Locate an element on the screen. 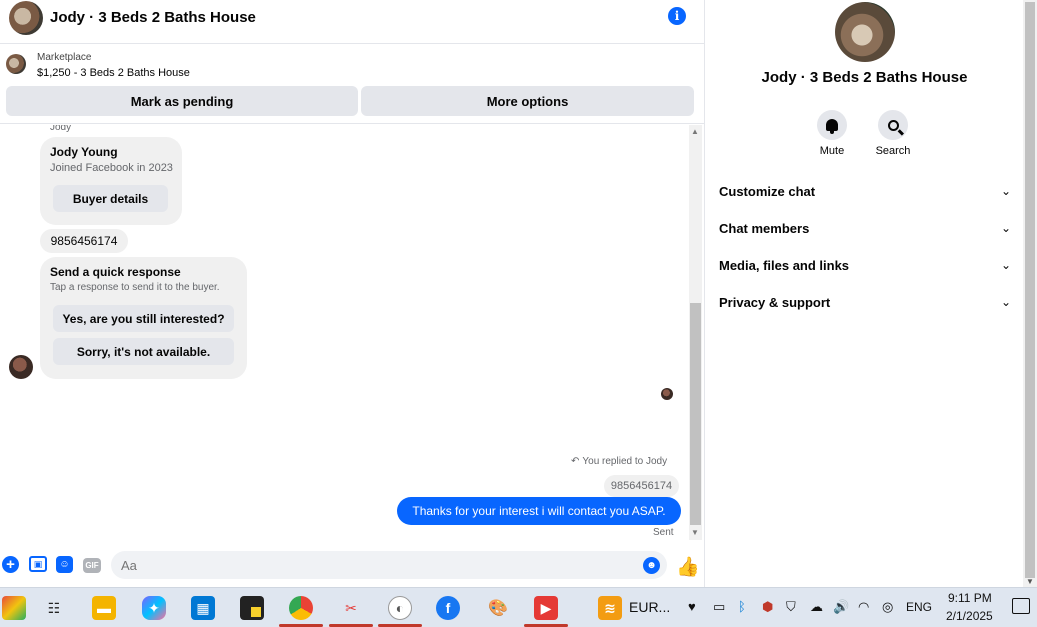 The image size is (1037, 627). search-icon is located at coordinates (893, 125).